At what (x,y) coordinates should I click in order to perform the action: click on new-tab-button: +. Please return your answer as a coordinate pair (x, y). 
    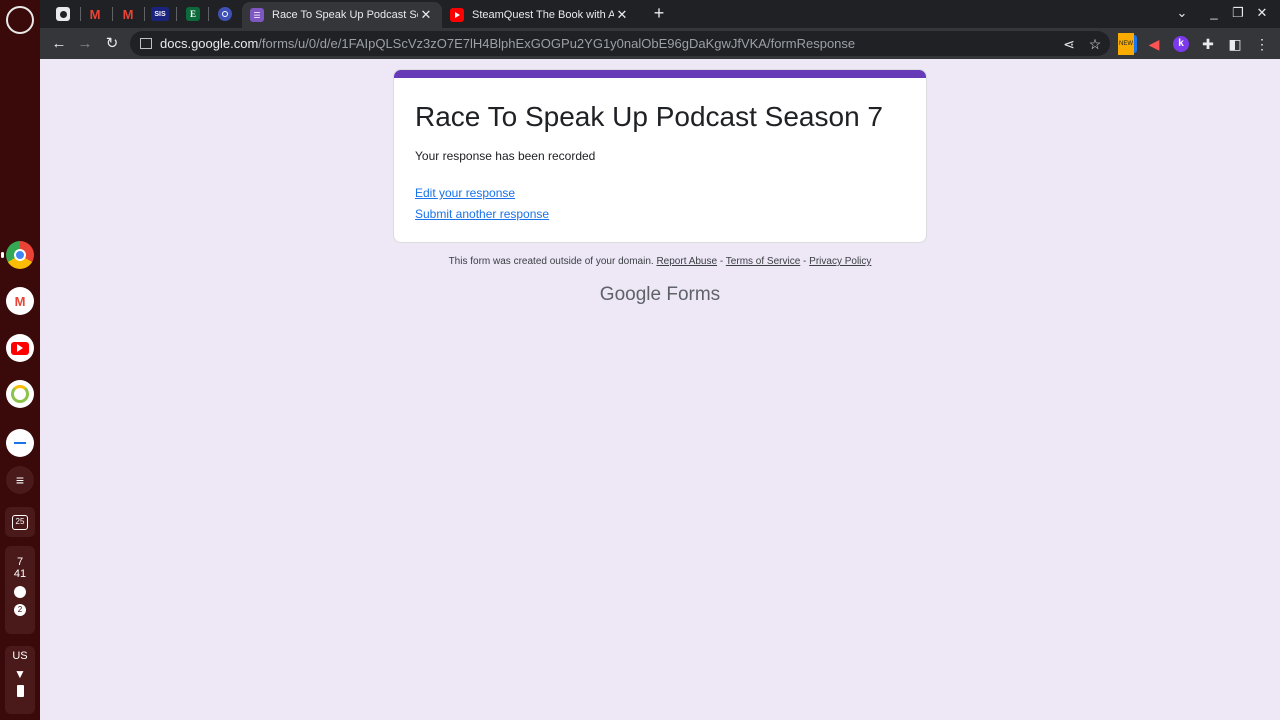
    Looking at the image, I should click on (659, 13).